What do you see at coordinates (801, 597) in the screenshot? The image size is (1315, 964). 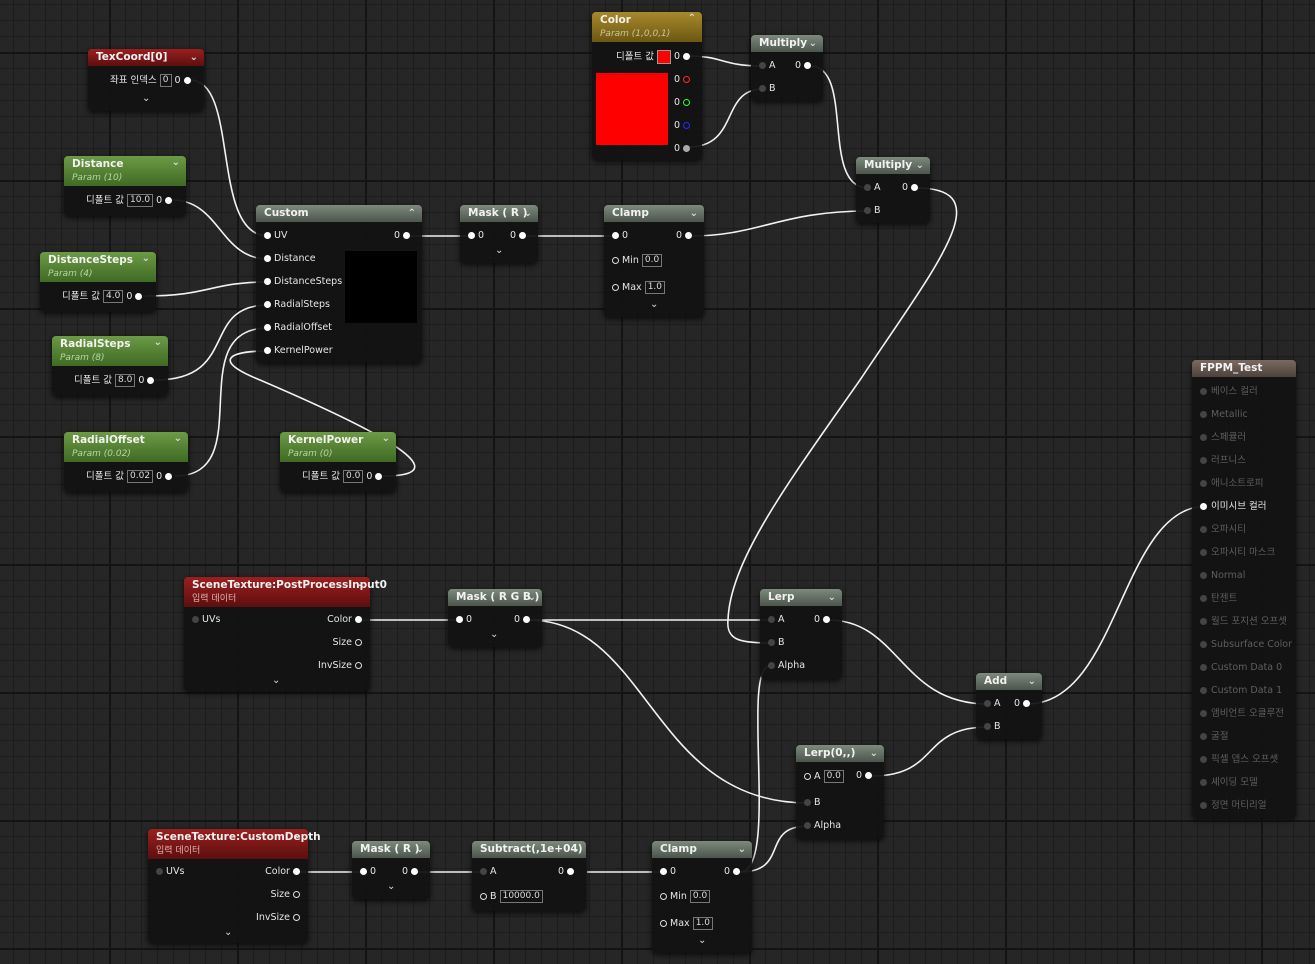 I see `node-header: Lerp ⌄` at bounding box center [801, 597].